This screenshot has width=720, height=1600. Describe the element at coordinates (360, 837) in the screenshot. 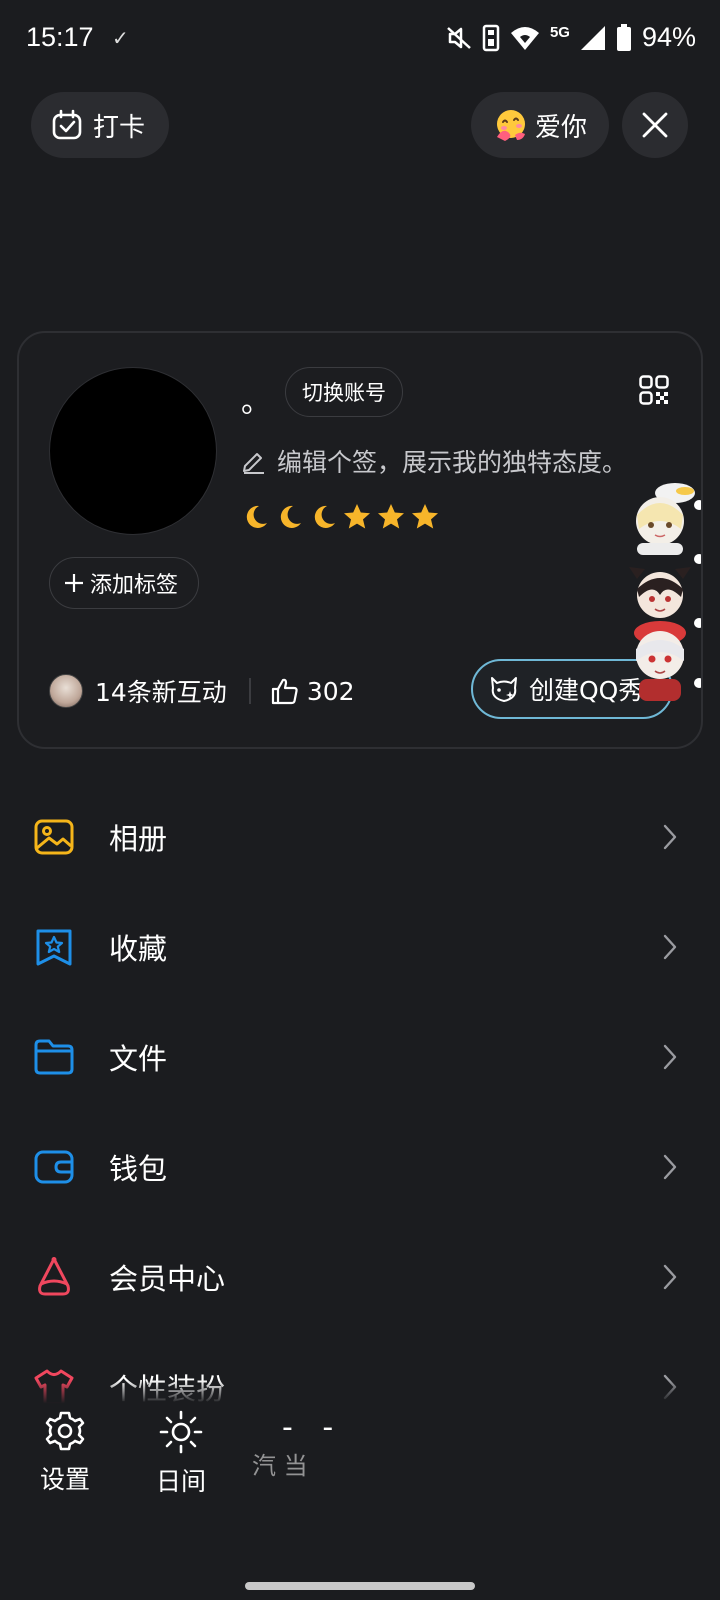

I see `menu-item-album: 相册` at that location.